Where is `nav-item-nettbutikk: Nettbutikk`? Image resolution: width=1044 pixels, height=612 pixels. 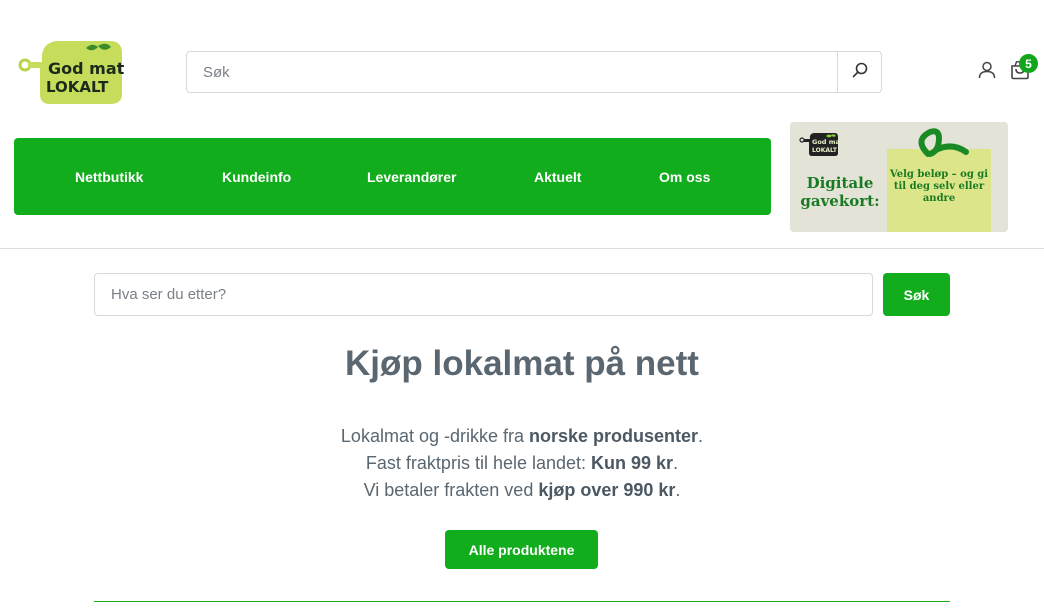
nav-item-nettbutikk: Nettbutikk is located at coordinates (109, 176).